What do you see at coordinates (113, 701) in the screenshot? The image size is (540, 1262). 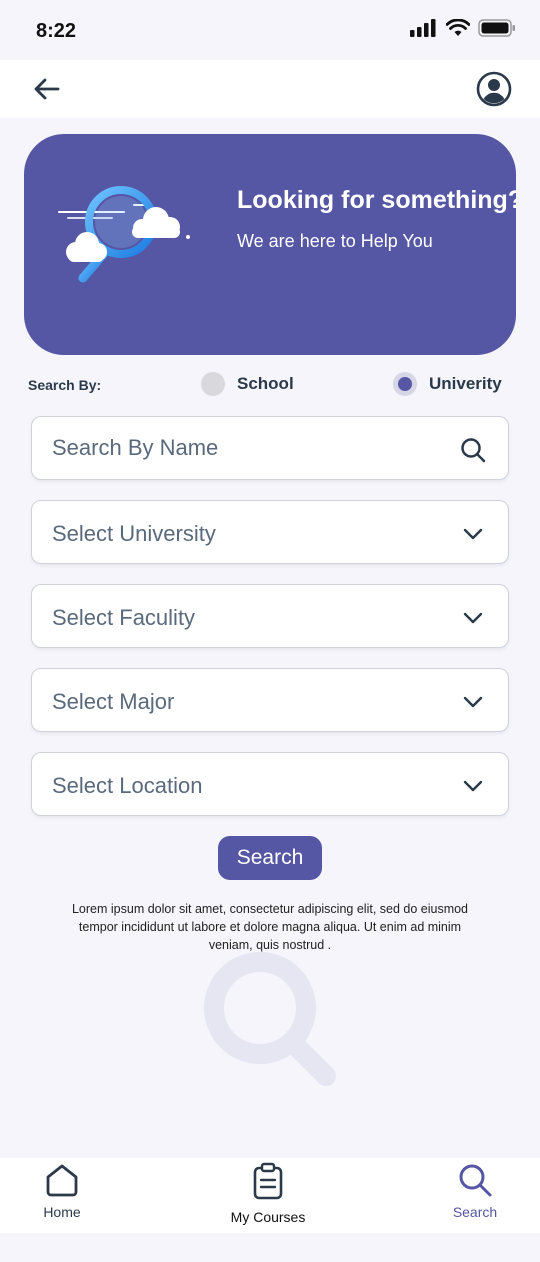 I see `select-major-label: Select Major` at bounding box center [113, 701].